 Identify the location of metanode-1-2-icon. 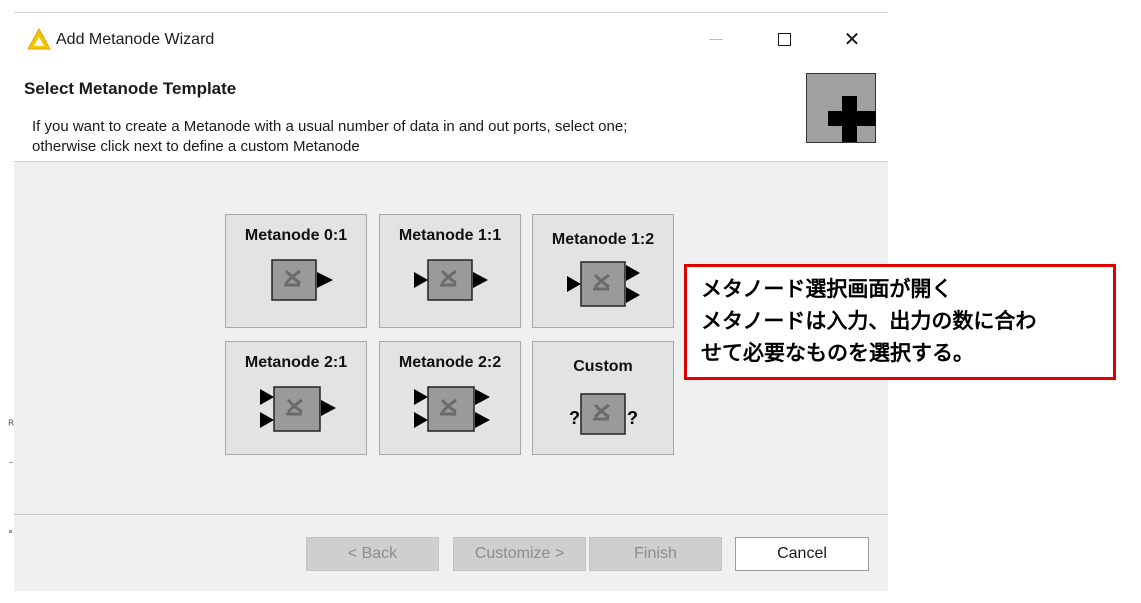
(603, 284).